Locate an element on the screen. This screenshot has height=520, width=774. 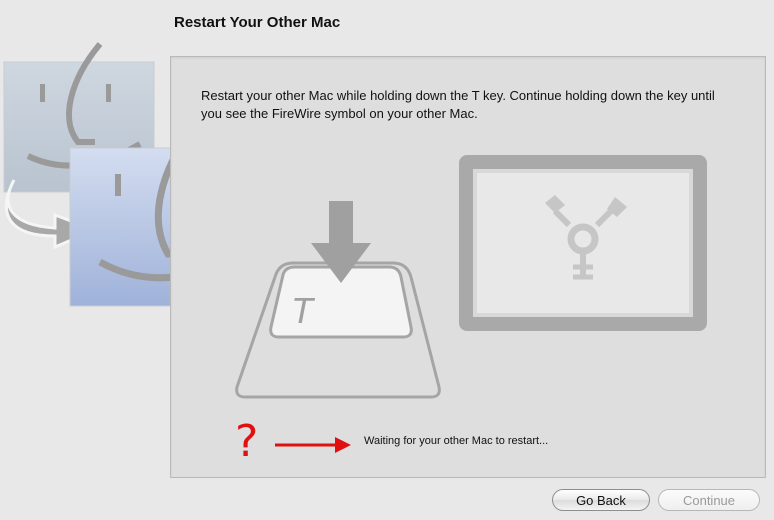
go-back-button: Go Back is located at coordinates (601, 500).